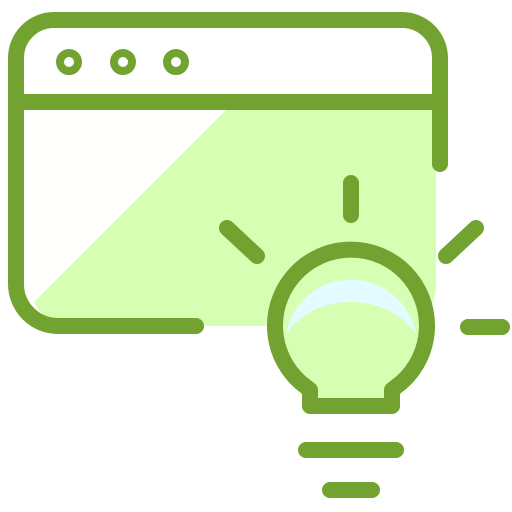 This screenshot has width=512, height=512. Describe the element at coordinates (228, 62) in the screenshot. I see `window-header-fill` at that location.